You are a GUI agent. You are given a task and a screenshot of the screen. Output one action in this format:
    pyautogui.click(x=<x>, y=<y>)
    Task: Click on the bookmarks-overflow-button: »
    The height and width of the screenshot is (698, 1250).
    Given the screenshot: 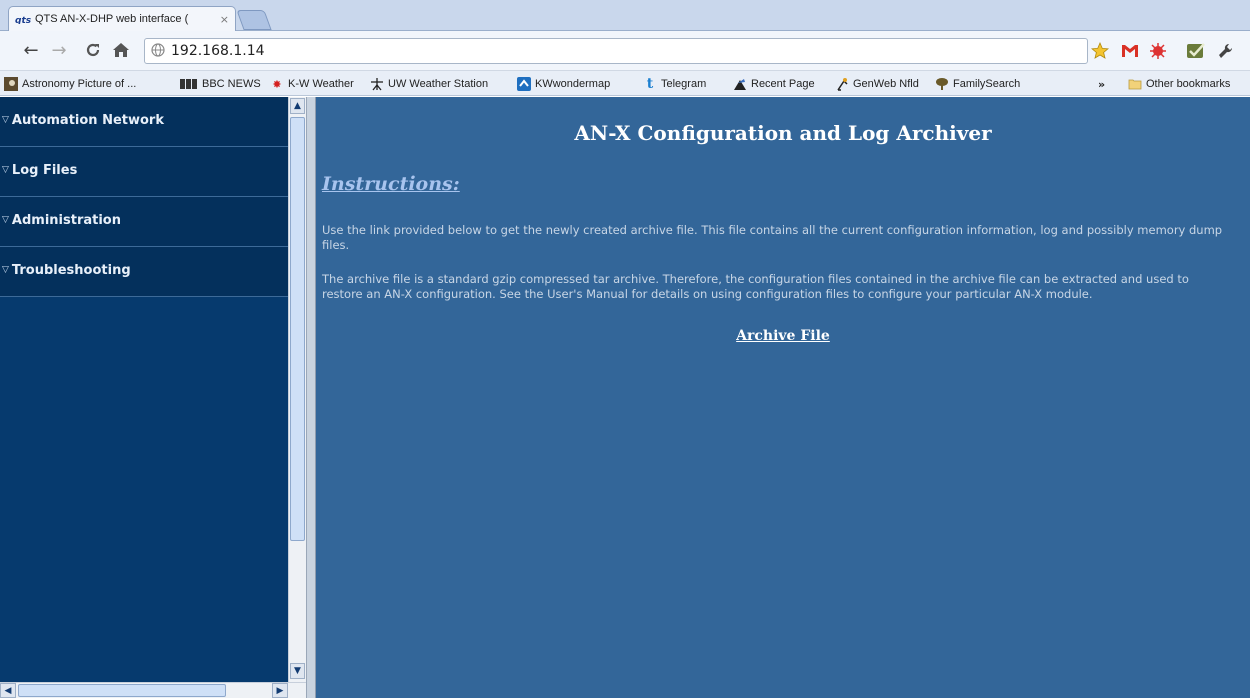 What is the action you would take?
    pyautogui.click(x=1101, y=84)
    